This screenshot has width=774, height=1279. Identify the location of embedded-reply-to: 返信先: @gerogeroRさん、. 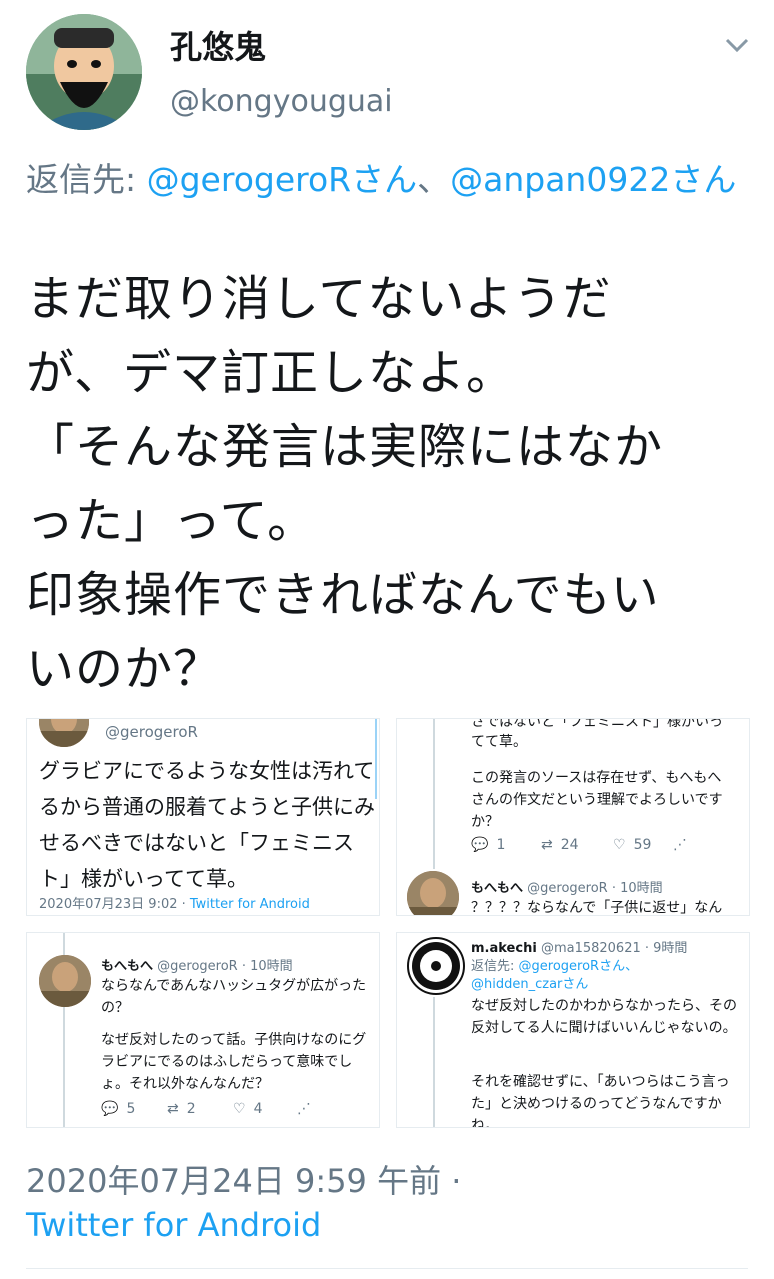
(554, 964).